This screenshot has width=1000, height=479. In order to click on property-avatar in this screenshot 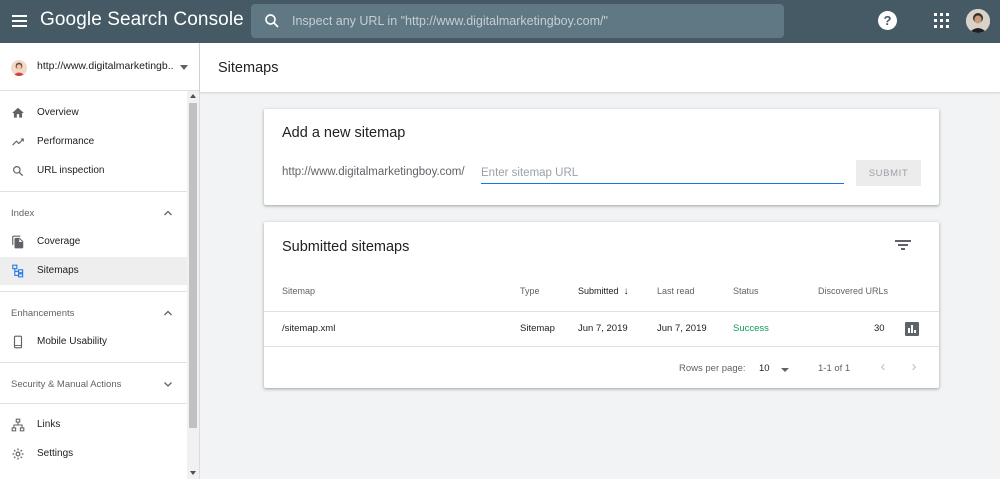, I will do `click(19, 68)`.